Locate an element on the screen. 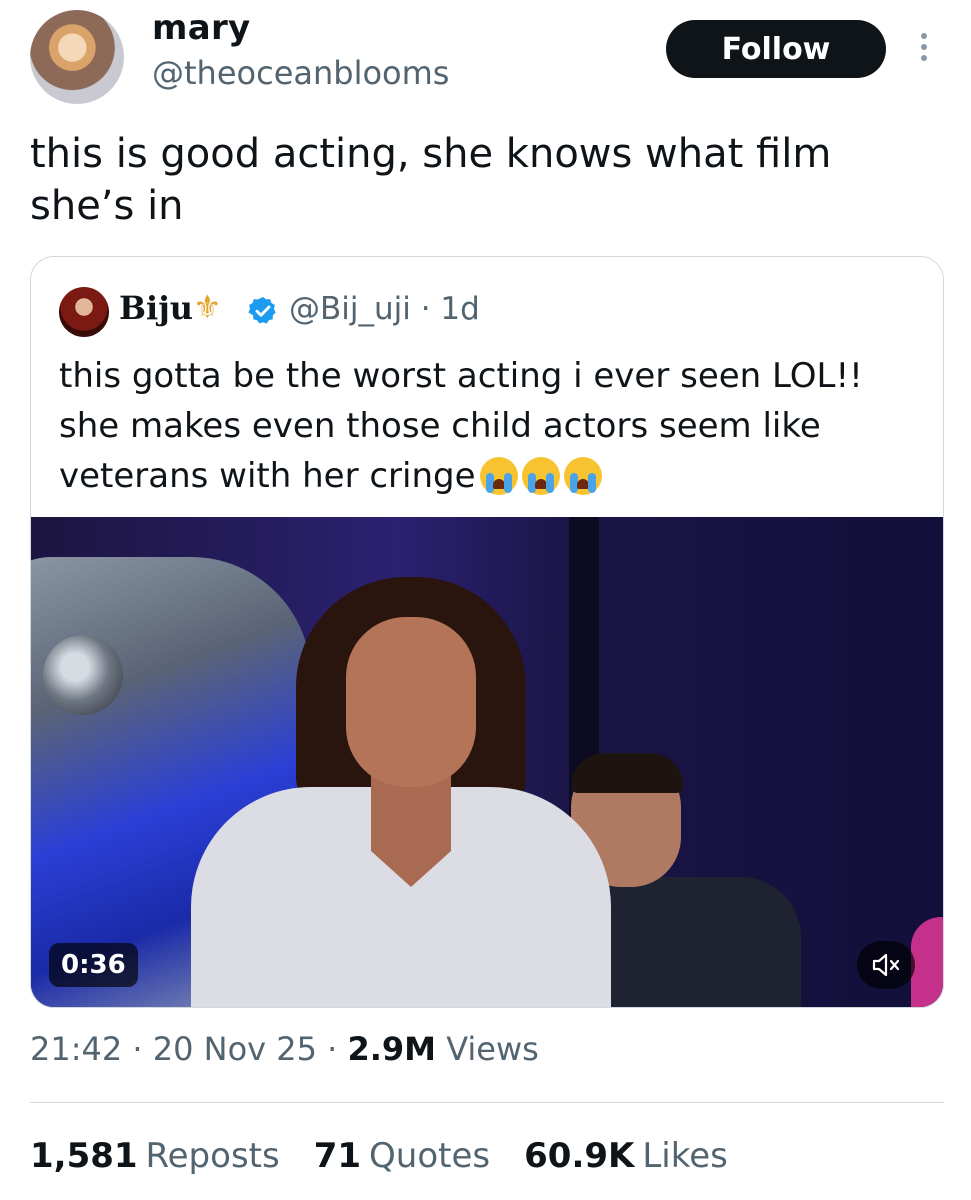 This screenshot has height=1200, width=971. quoted-text-line: veterans with her cringe is located at coordinates (267, 476).